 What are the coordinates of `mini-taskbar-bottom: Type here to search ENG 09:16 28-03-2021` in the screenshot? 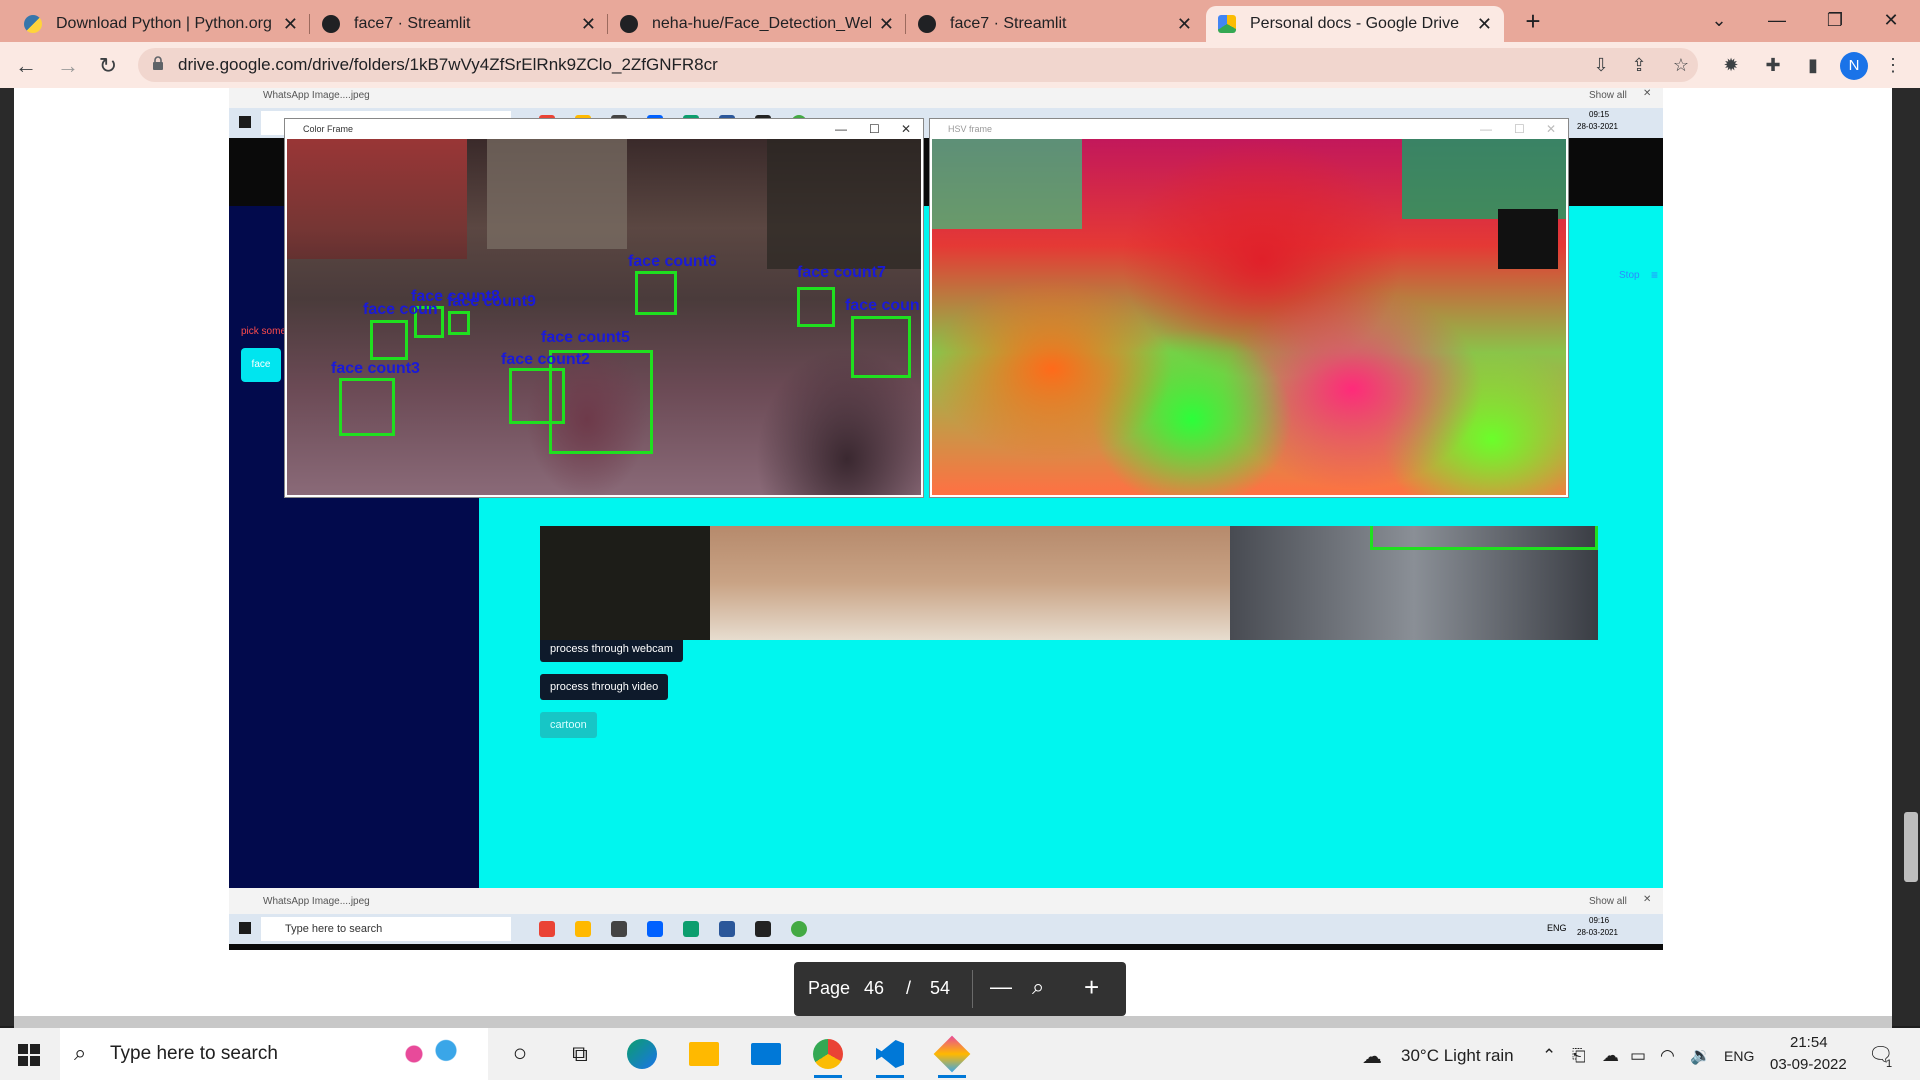 It's located at (946, 929).